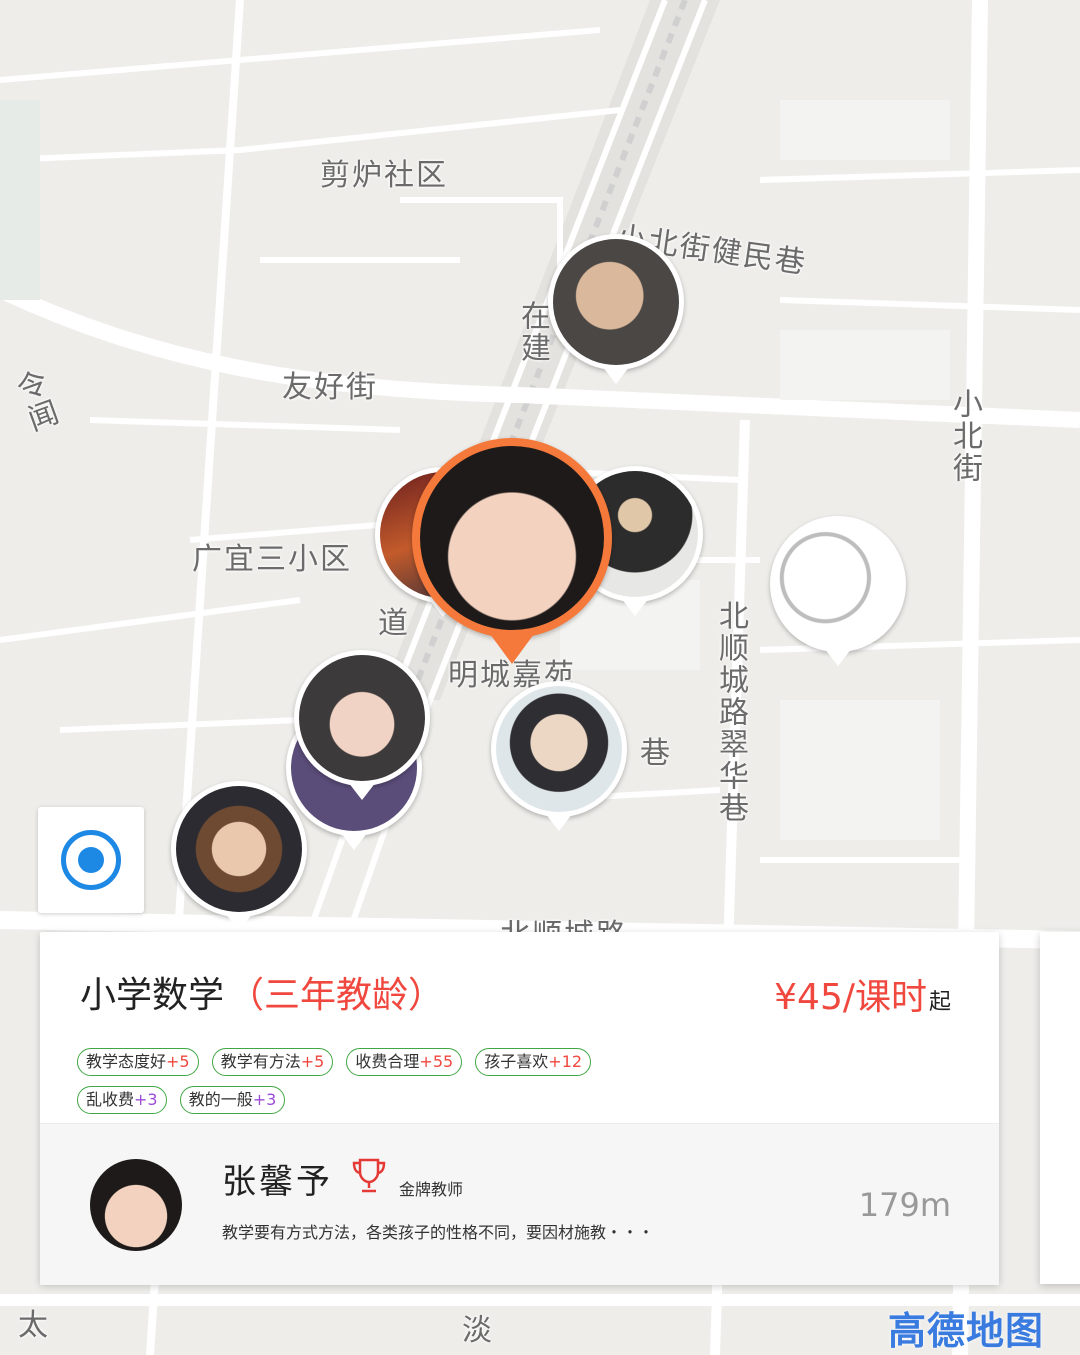 This screenshot has width=1080, height=1355. I want to click on map-label-road-dao: 道, so click(394, 623).